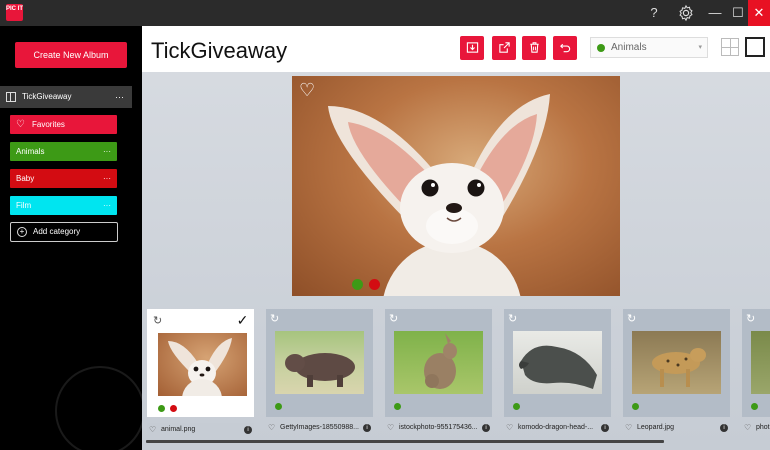 The image size is (770, 450). What do you see at coordinates (655, 427) in the screenshot?
I see `thumbnail-filename: Leopard.jpg` at bounding box center [655, 427].